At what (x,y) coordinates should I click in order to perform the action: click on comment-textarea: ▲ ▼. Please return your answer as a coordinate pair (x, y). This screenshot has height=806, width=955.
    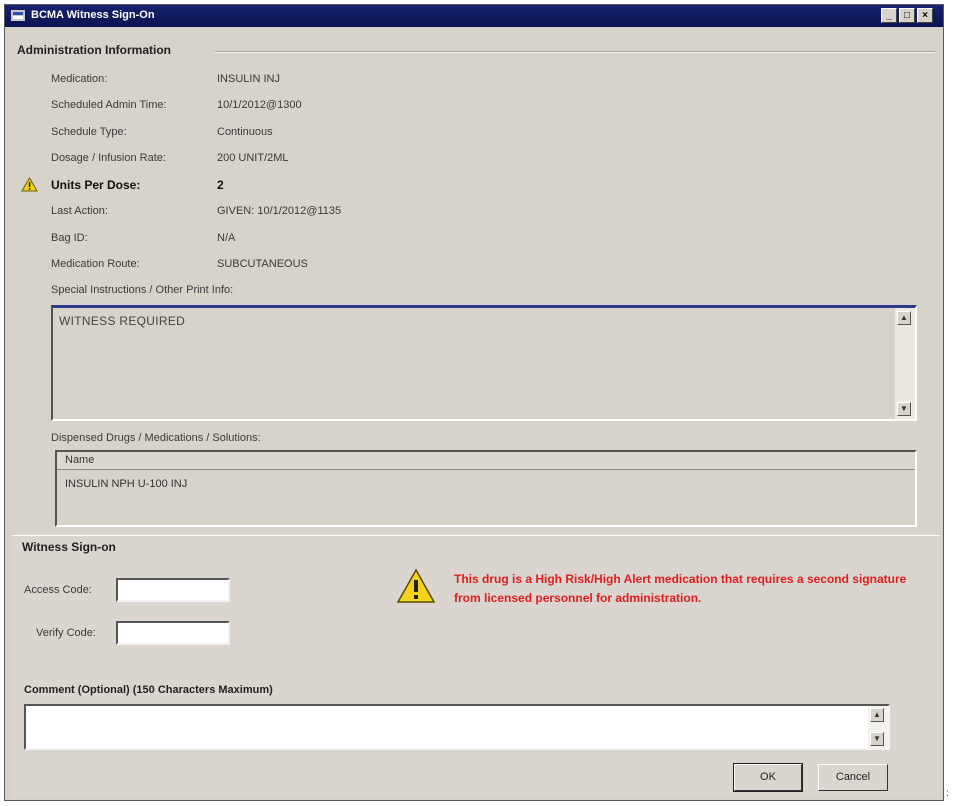
    Looking at the image, I should click on (457, 727).